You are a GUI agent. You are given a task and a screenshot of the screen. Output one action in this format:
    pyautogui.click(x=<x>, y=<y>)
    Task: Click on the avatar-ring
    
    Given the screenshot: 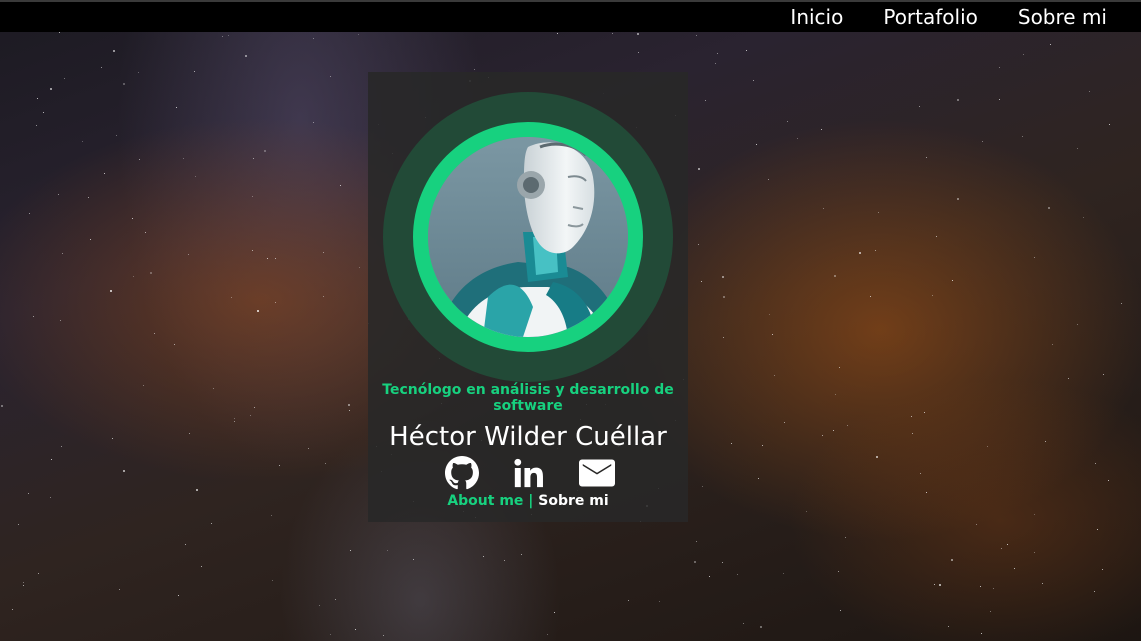 What is the action you would take?
    pyautogui.click(x=528, y=237)
    